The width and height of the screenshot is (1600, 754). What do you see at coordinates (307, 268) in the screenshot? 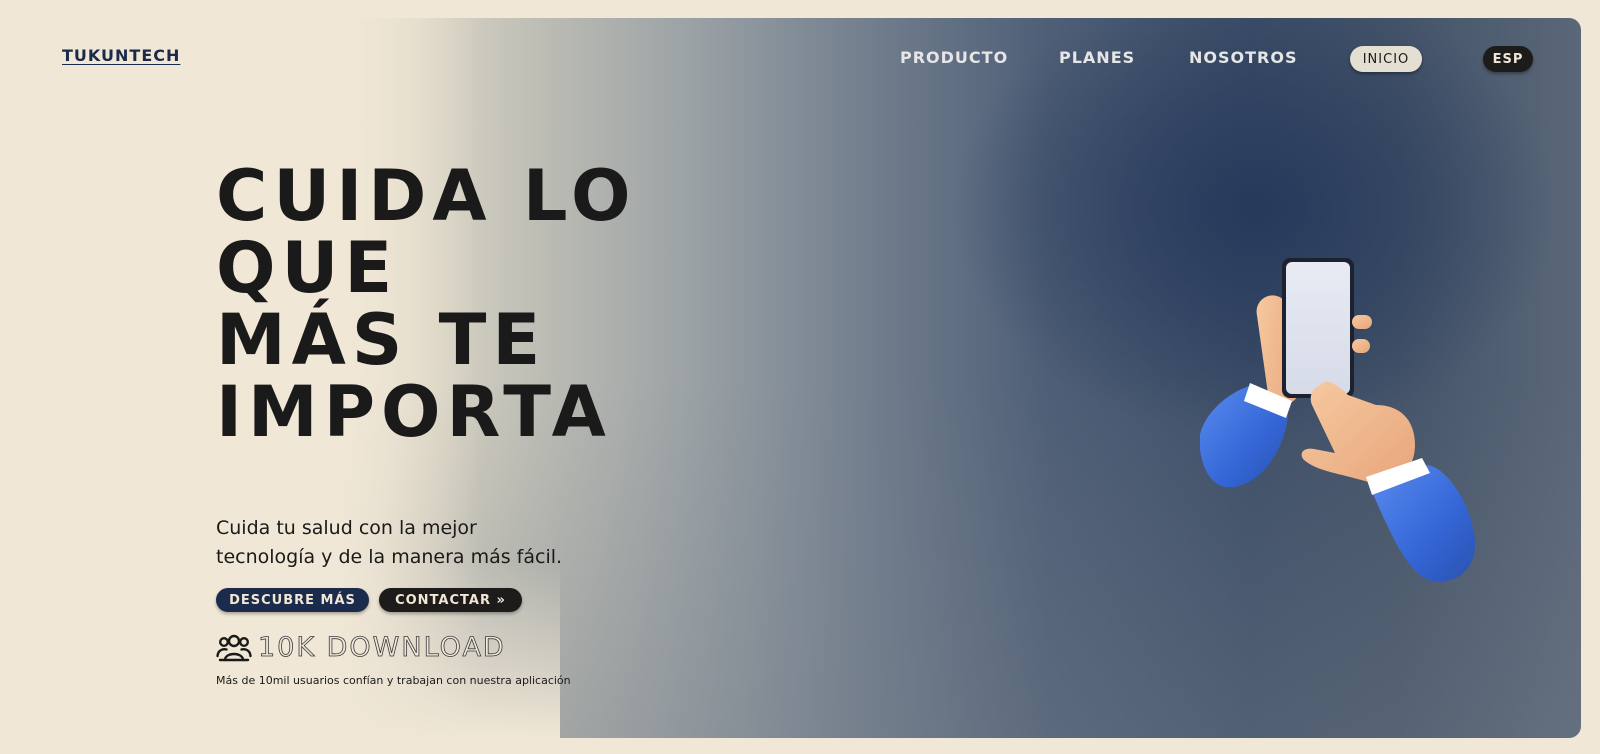
I see `headline-line: QUE` at bounding box center [307, 268].